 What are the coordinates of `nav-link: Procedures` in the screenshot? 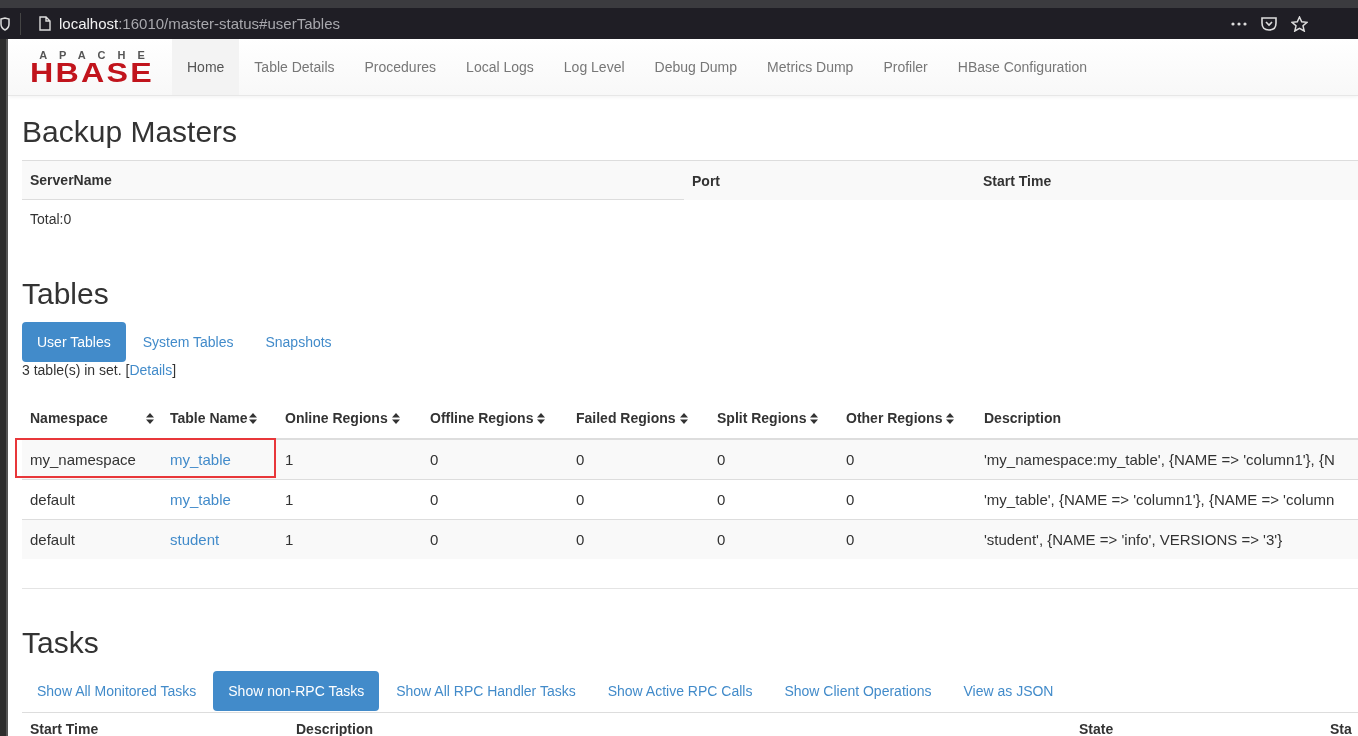 It's located at (400, 67).